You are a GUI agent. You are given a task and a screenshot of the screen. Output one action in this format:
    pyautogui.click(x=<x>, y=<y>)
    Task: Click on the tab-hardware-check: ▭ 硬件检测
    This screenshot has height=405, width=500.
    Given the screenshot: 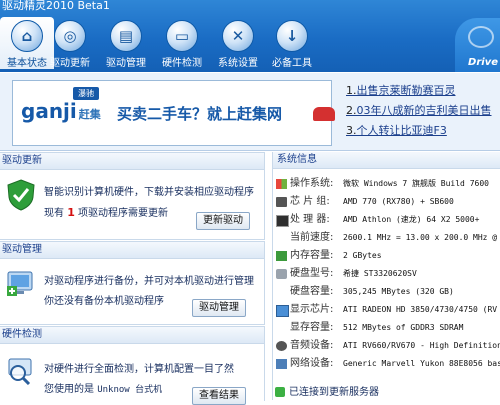 What is the action you would take?
    pyautogui.click(x=182, y=43)
    